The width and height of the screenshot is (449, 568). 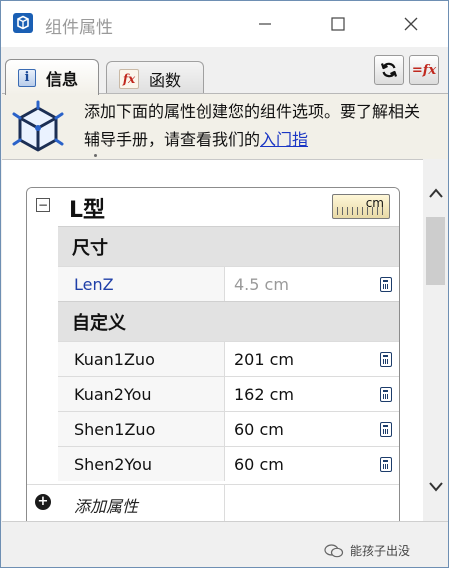 I want to click on fx-icon: fx, so click(x=129, y=78).